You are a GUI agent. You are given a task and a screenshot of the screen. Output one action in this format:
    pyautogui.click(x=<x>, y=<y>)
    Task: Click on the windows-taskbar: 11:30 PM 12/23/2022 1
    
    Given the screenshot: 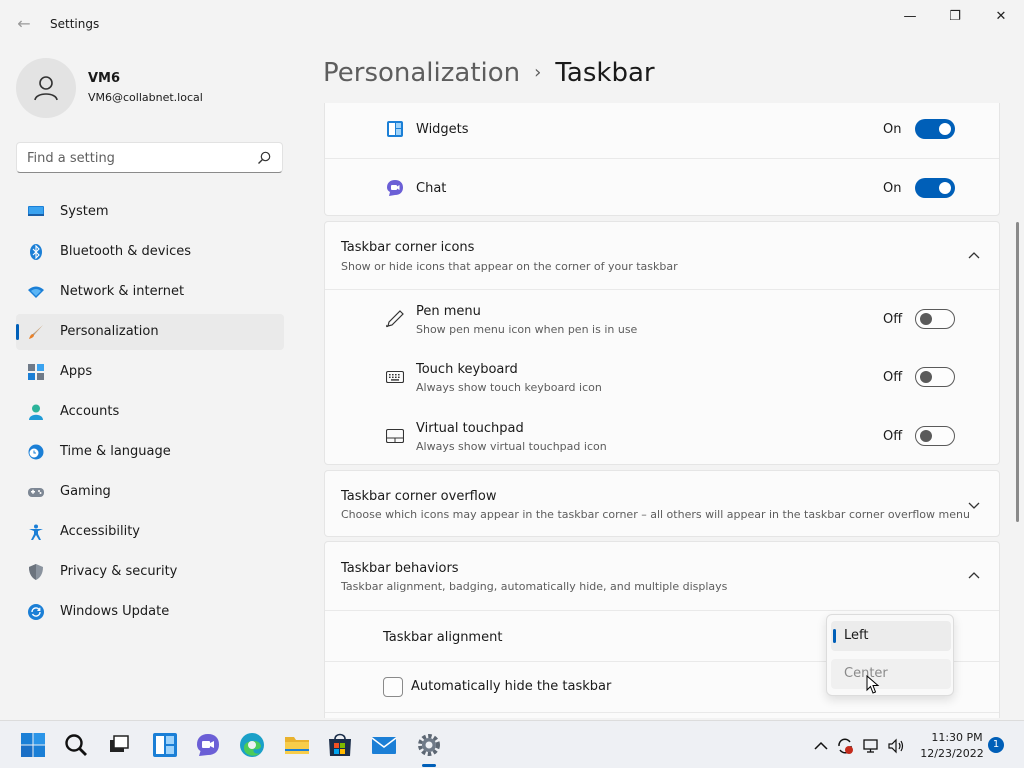 What is the action you would take?
    pyautogui.click(x=512, y=744)
    